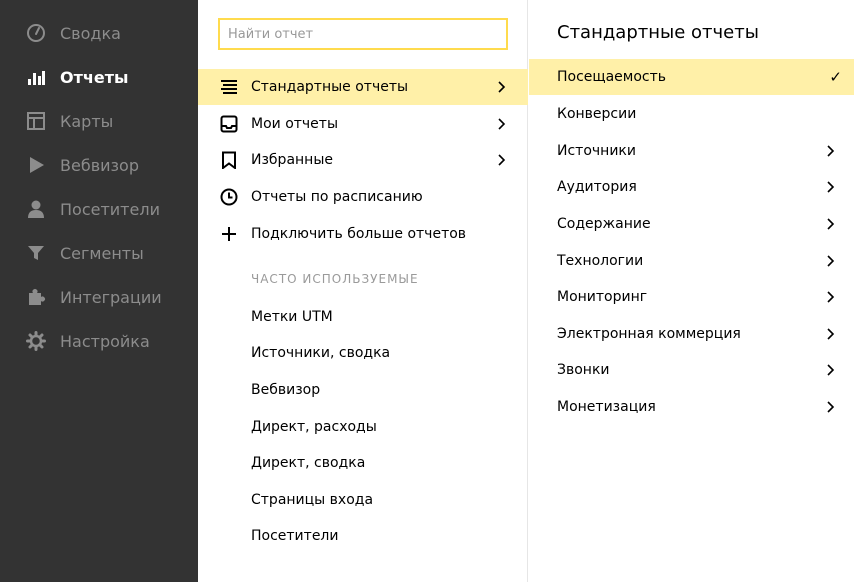  Describe the element at coordinates (36, 33) in the screenshot. I see `gauge-icon` at that location.